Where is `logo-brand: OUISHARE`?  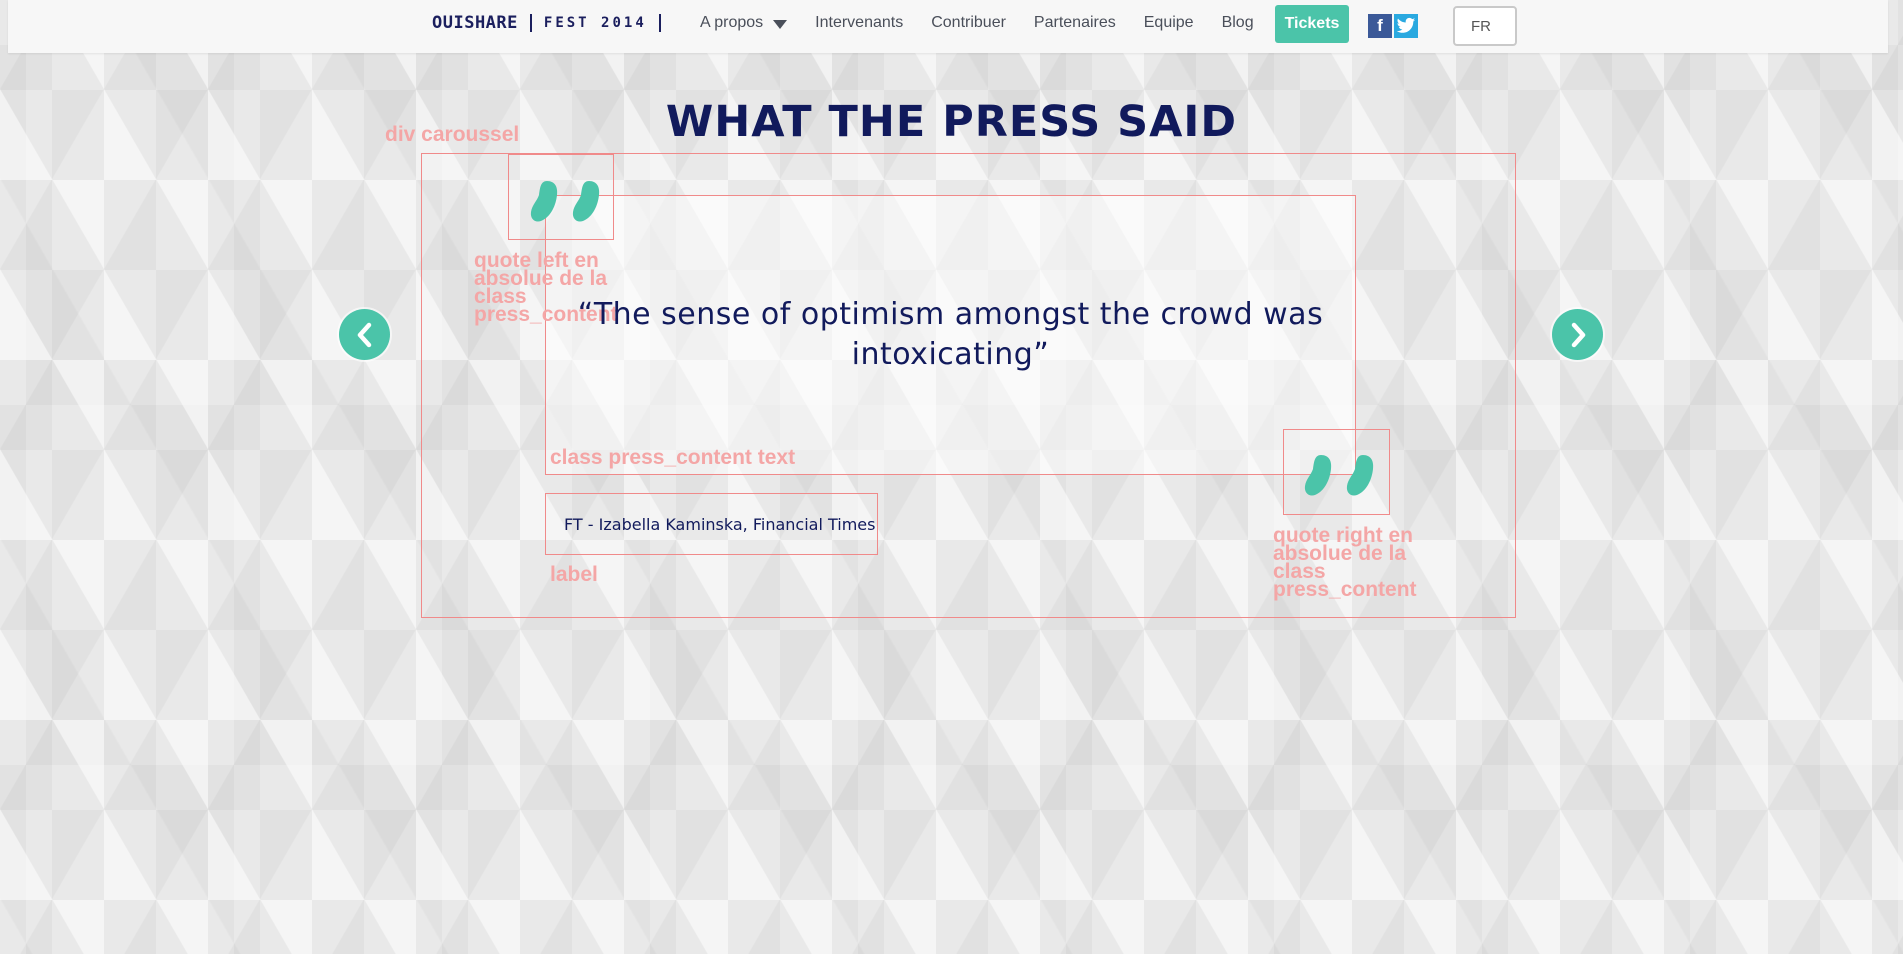 logo-brand: OUISHARE is located at coordinates (475, 23).